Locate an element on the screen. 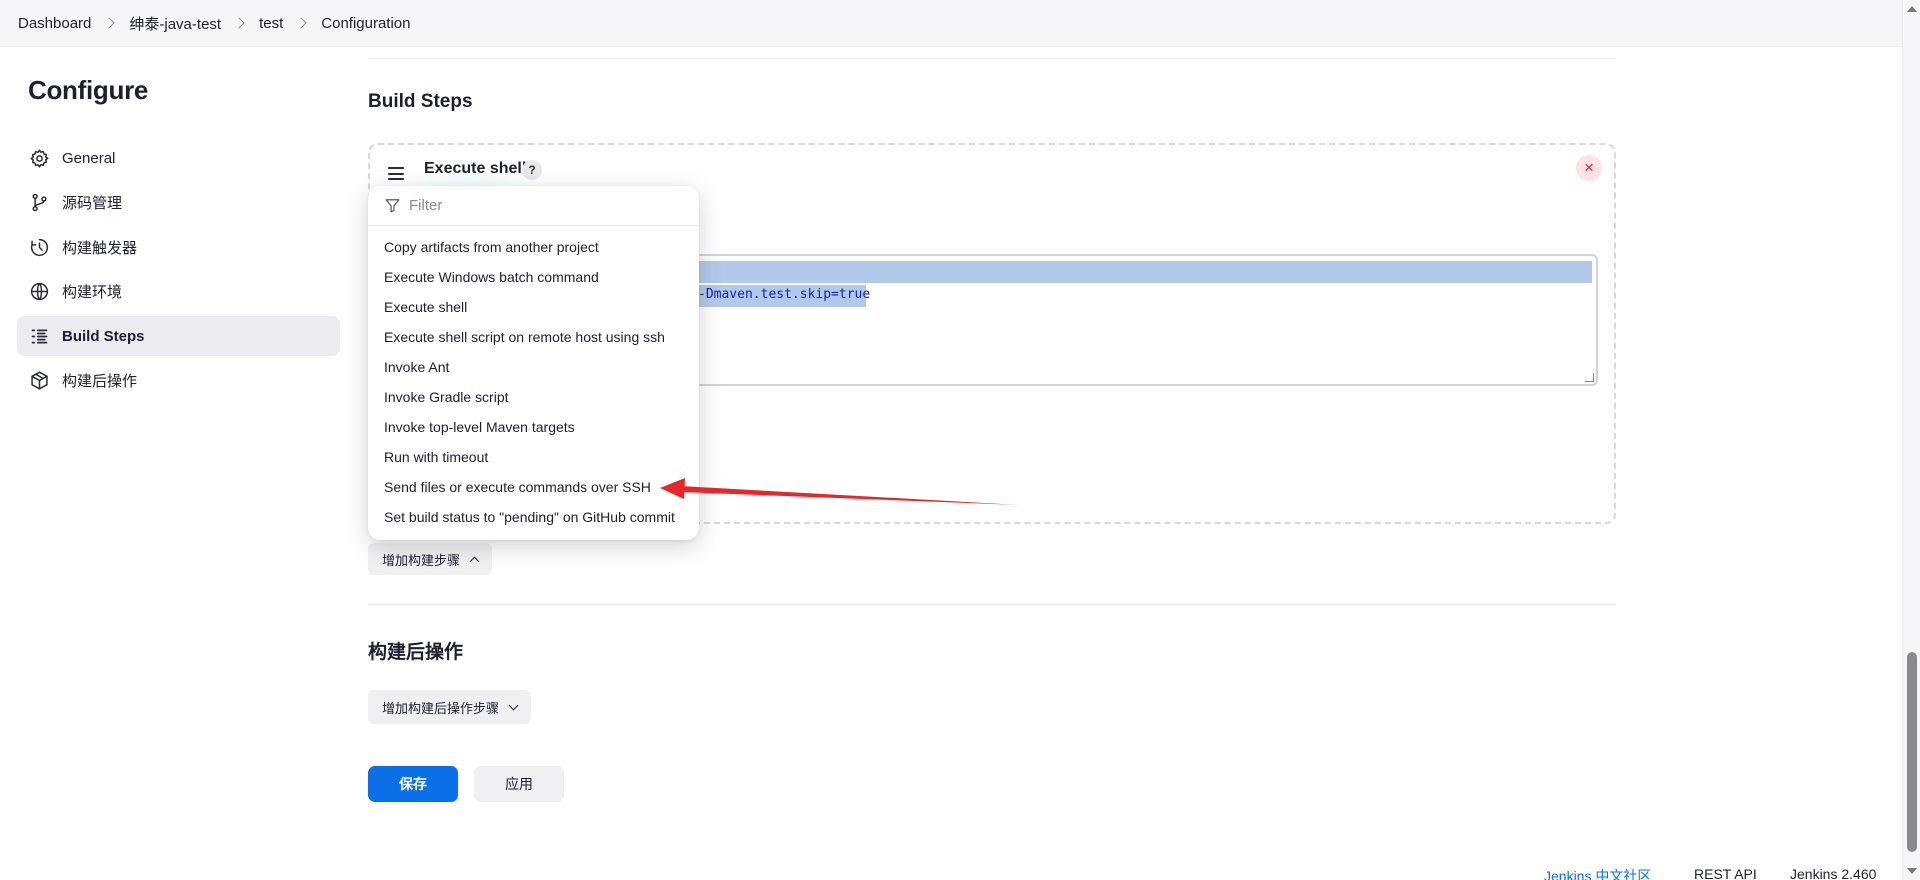 The height and width of the screenshot is (880, 1920). menu-item-run-with-timeout: Run with timeout is located at coordinates (533, 457).